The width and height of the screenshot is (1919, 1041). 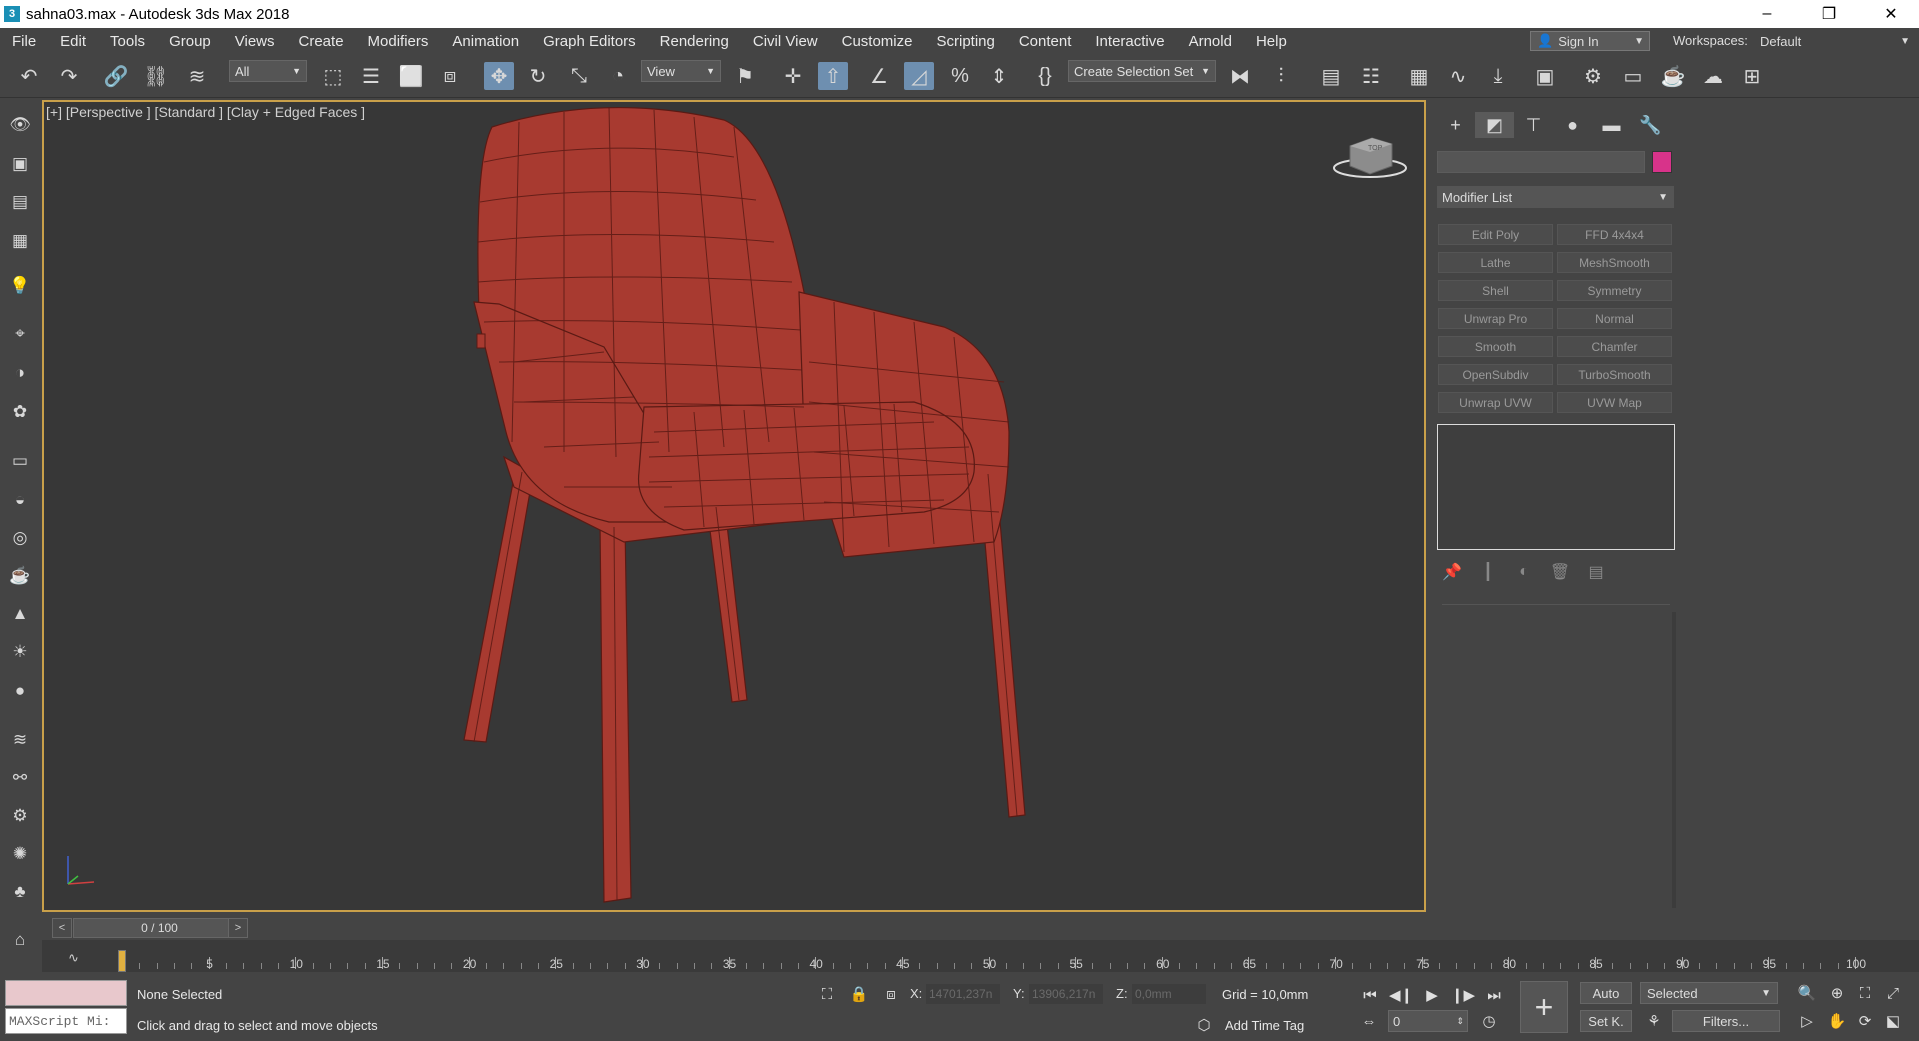 What do you see at coordinates (1533, 125) in the screenshot?
I see `hierarchy-tab-icon: ⊤` at bounding box center [1533, 125].